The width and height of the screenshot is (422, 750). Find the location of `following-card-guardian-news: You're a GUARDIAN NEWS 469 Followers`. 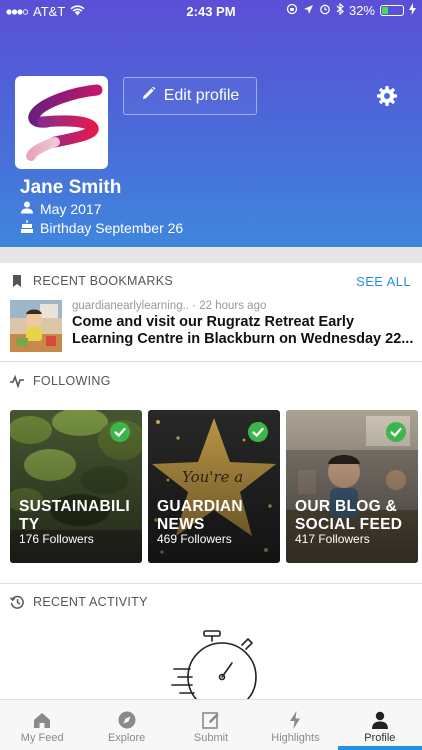

following-card-guardian-news: You're a GUARDIAN NEWS 469 Followers is located at coordinates (214, 486).